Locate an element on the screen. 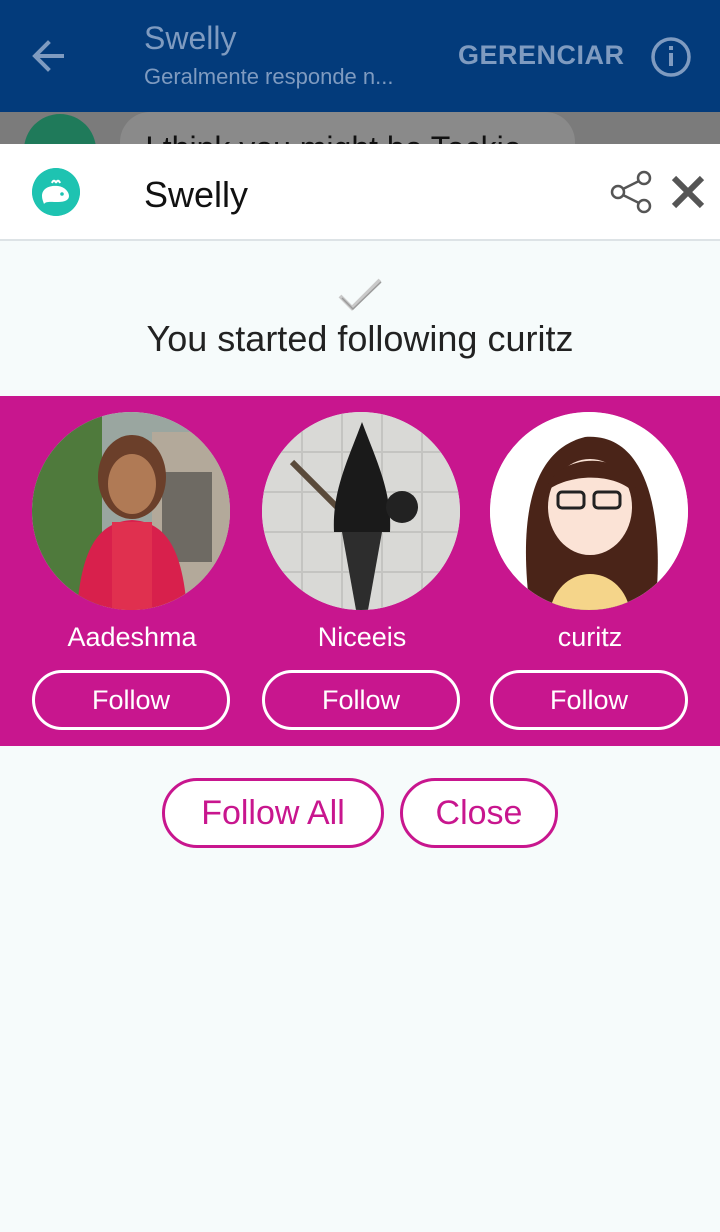 The width and height of the screenshot is (720, 1232). arrow-left-icon is located at coordinates (48, 56).